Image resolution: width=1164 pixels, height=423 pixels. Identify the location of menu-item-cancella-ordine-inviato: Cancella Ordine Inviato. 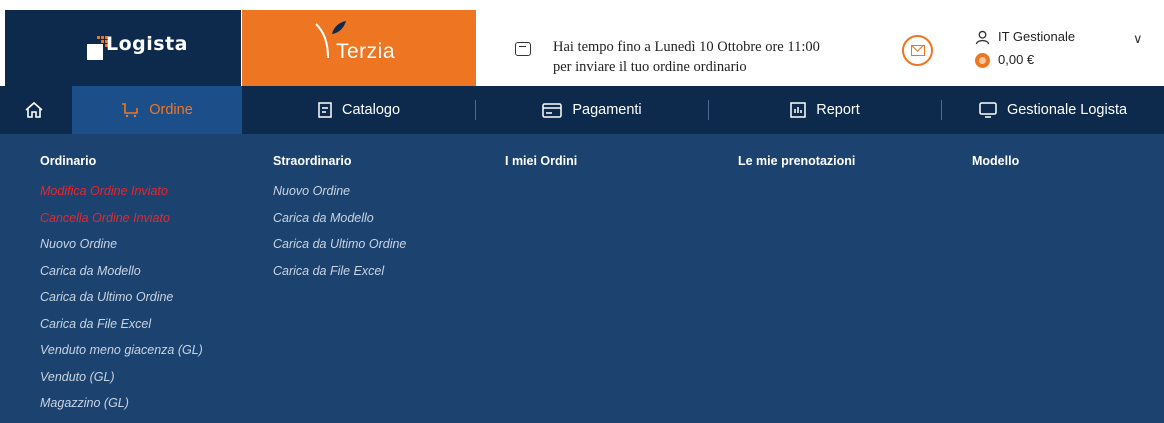
(121, 224).